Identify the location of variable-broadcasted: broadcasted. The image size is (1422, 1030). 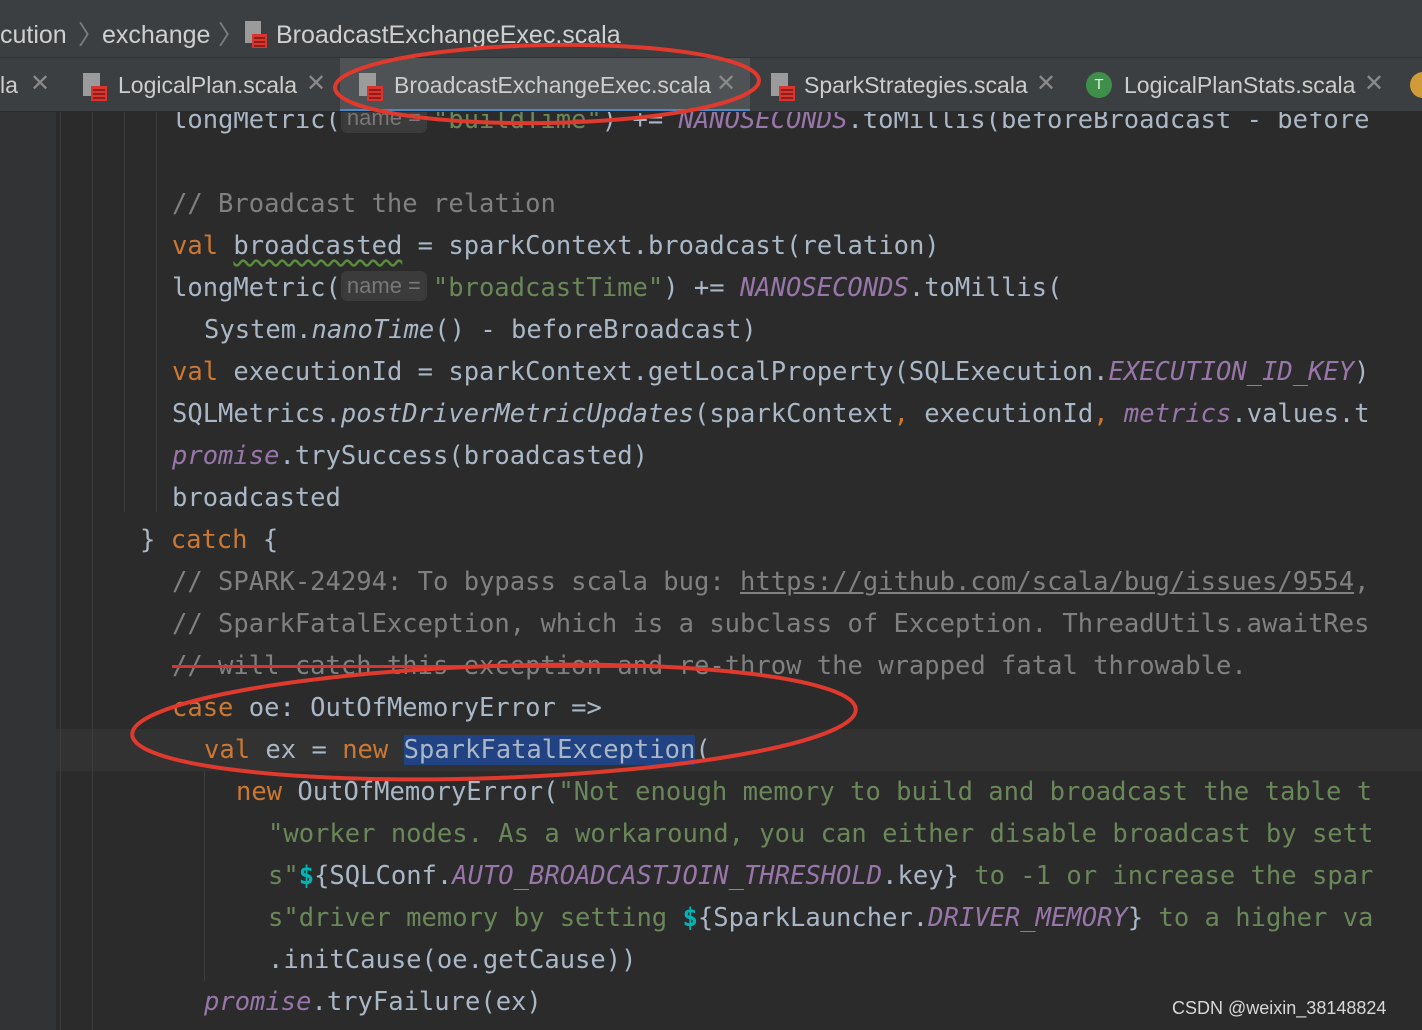
(318, 246).